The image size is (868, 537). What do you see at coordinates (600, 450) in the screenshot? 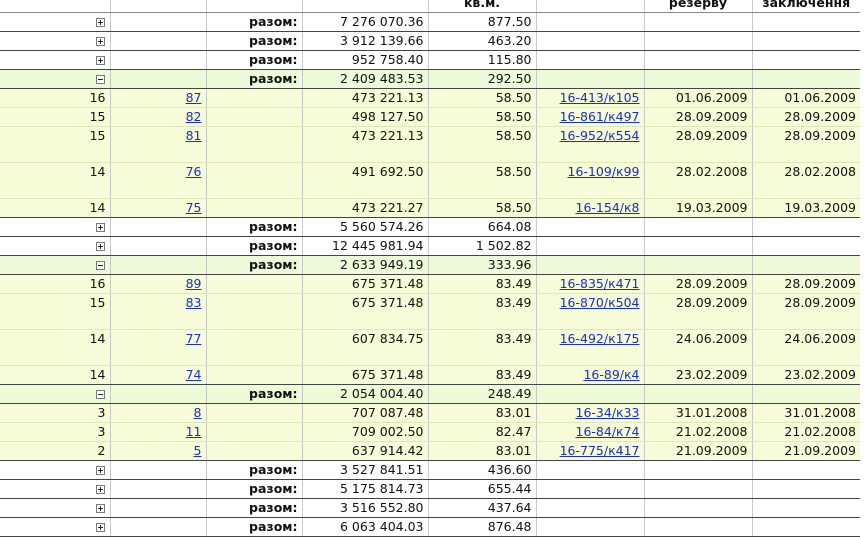
I see `contract-link: 16-775/к417` at bounding box center [600, 450].